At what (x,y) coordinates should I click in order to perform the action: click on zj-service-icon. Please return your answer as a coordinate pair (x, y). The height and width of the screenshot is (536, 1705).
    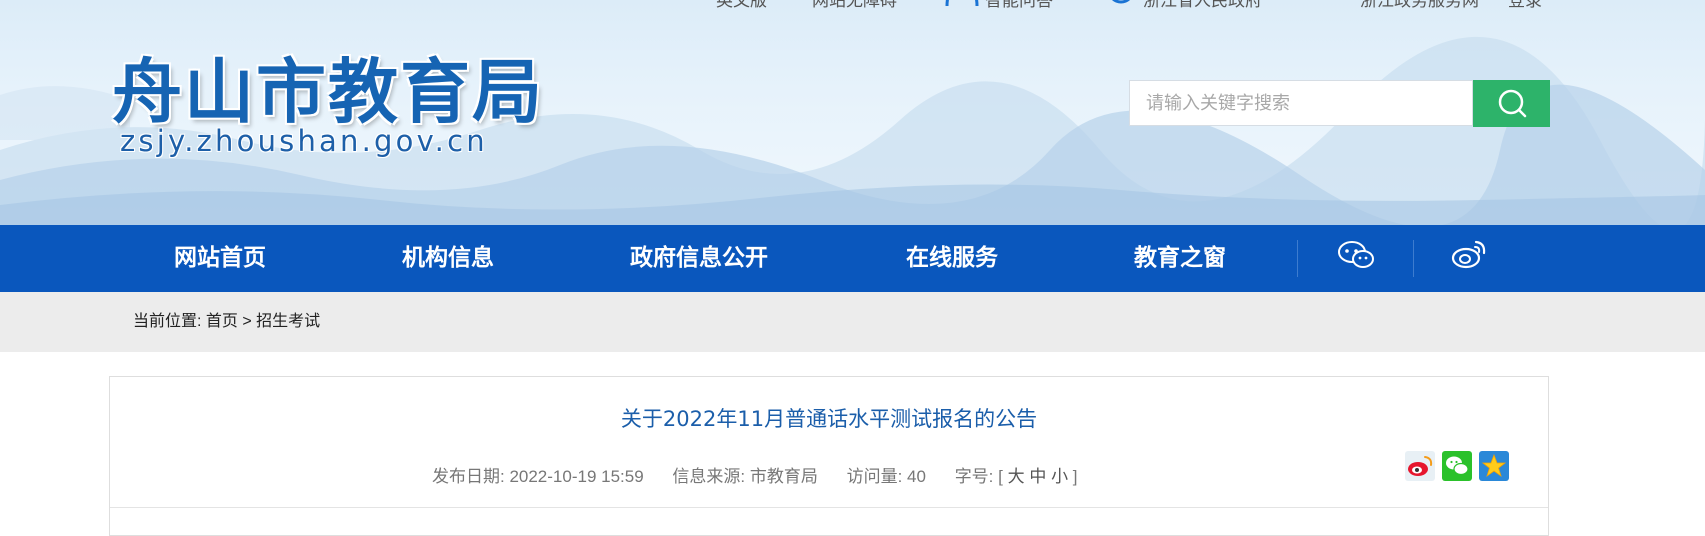
    Looking at the image, I should click on (1335, 3).